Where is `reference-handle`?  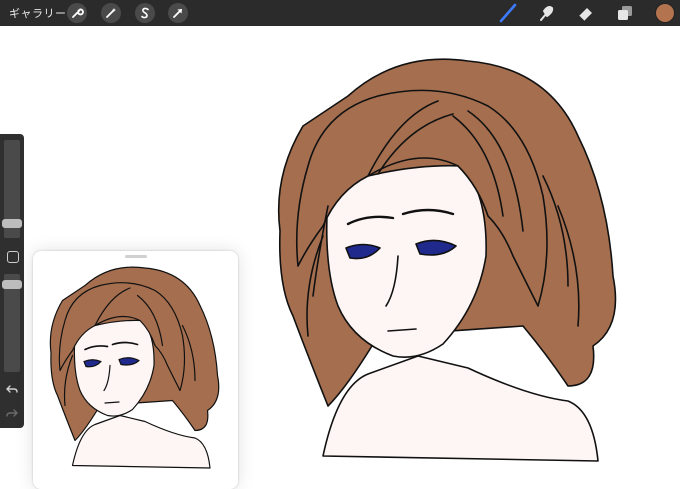
reference-handle is located at coordinates (136, 256).